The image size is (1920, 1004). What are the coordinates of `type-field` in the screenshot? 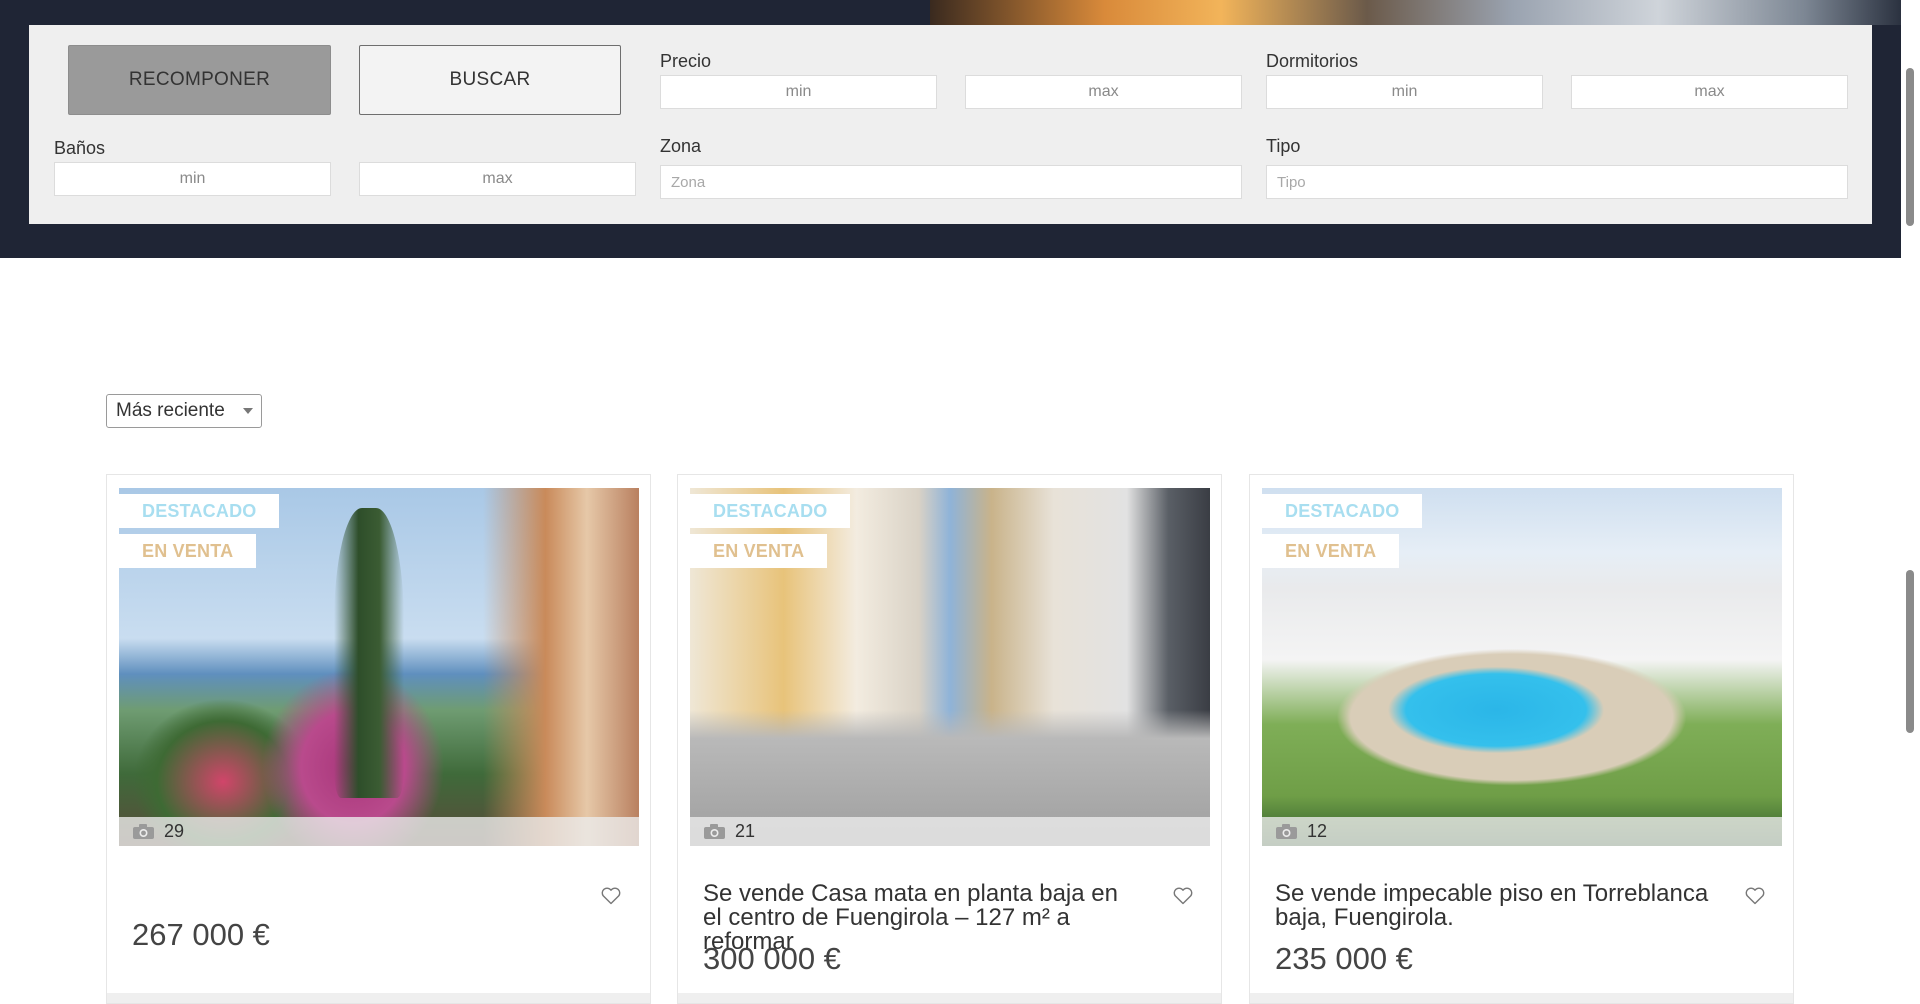 It's located at (1557, 182).